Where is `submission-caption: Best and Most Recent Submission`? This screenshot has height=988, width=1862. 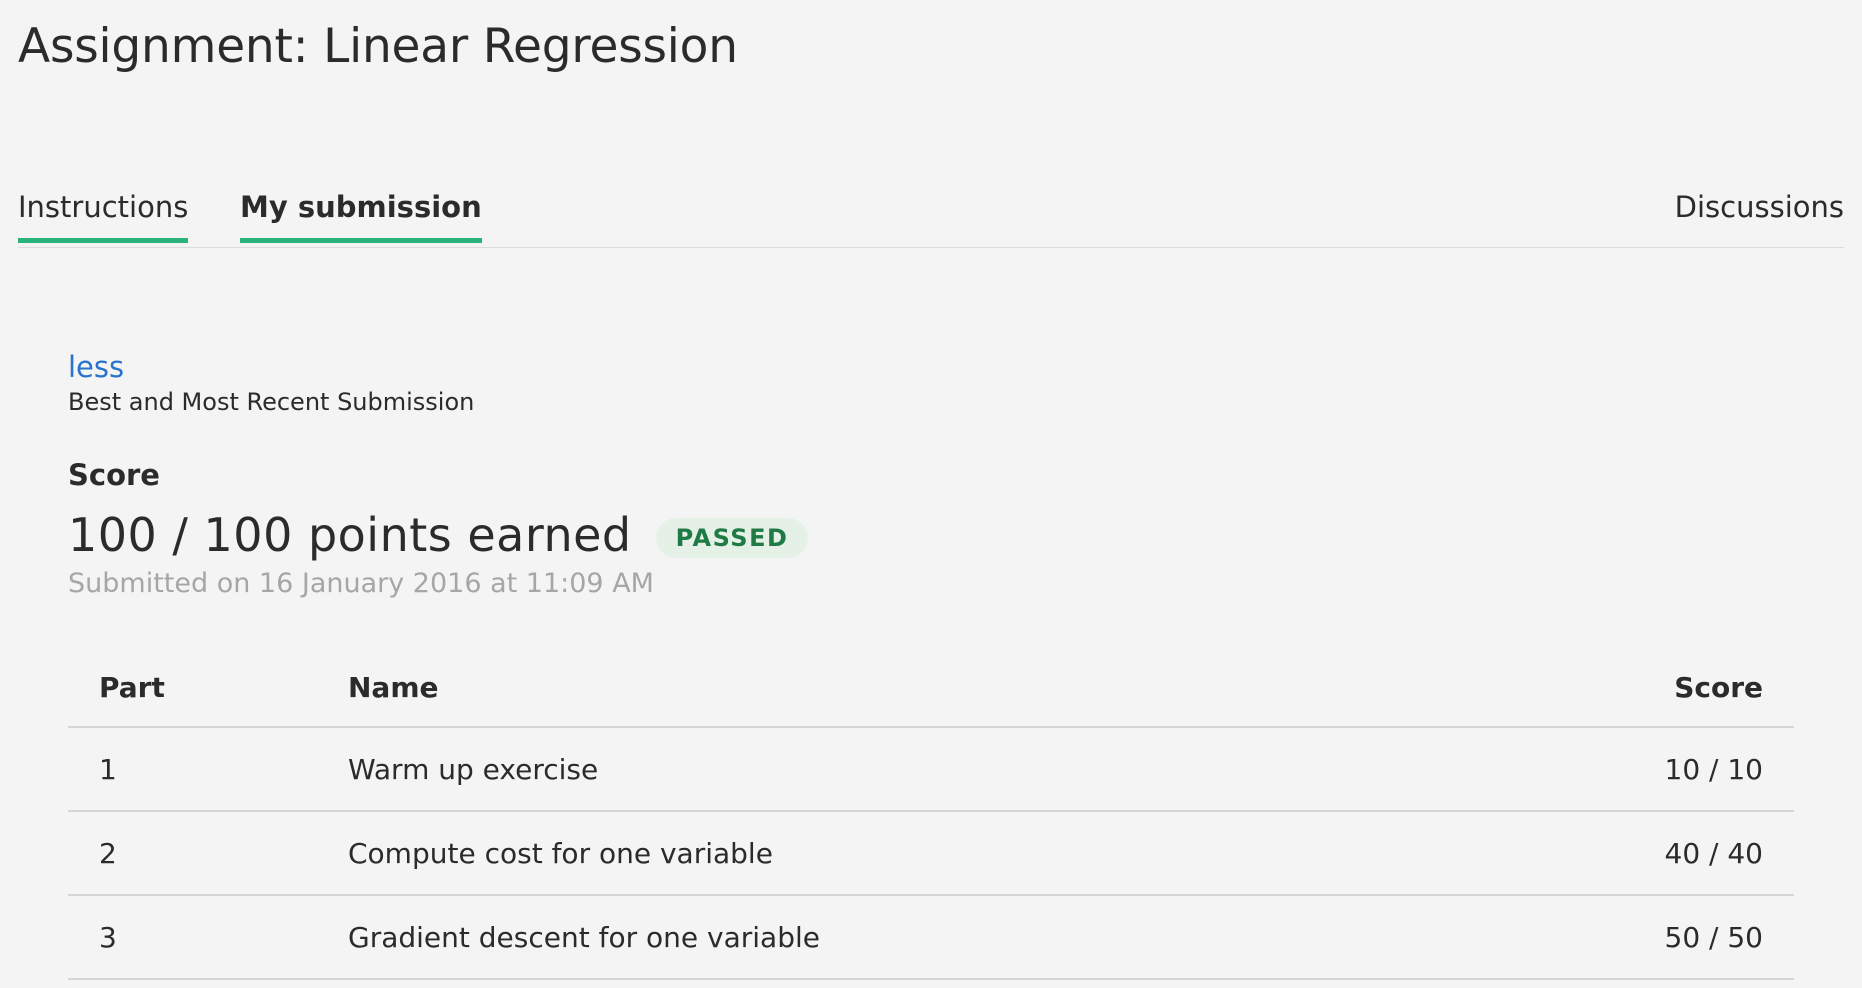 submission-caption: Best and Most Recent Submission is located at coordinates (271, 402).